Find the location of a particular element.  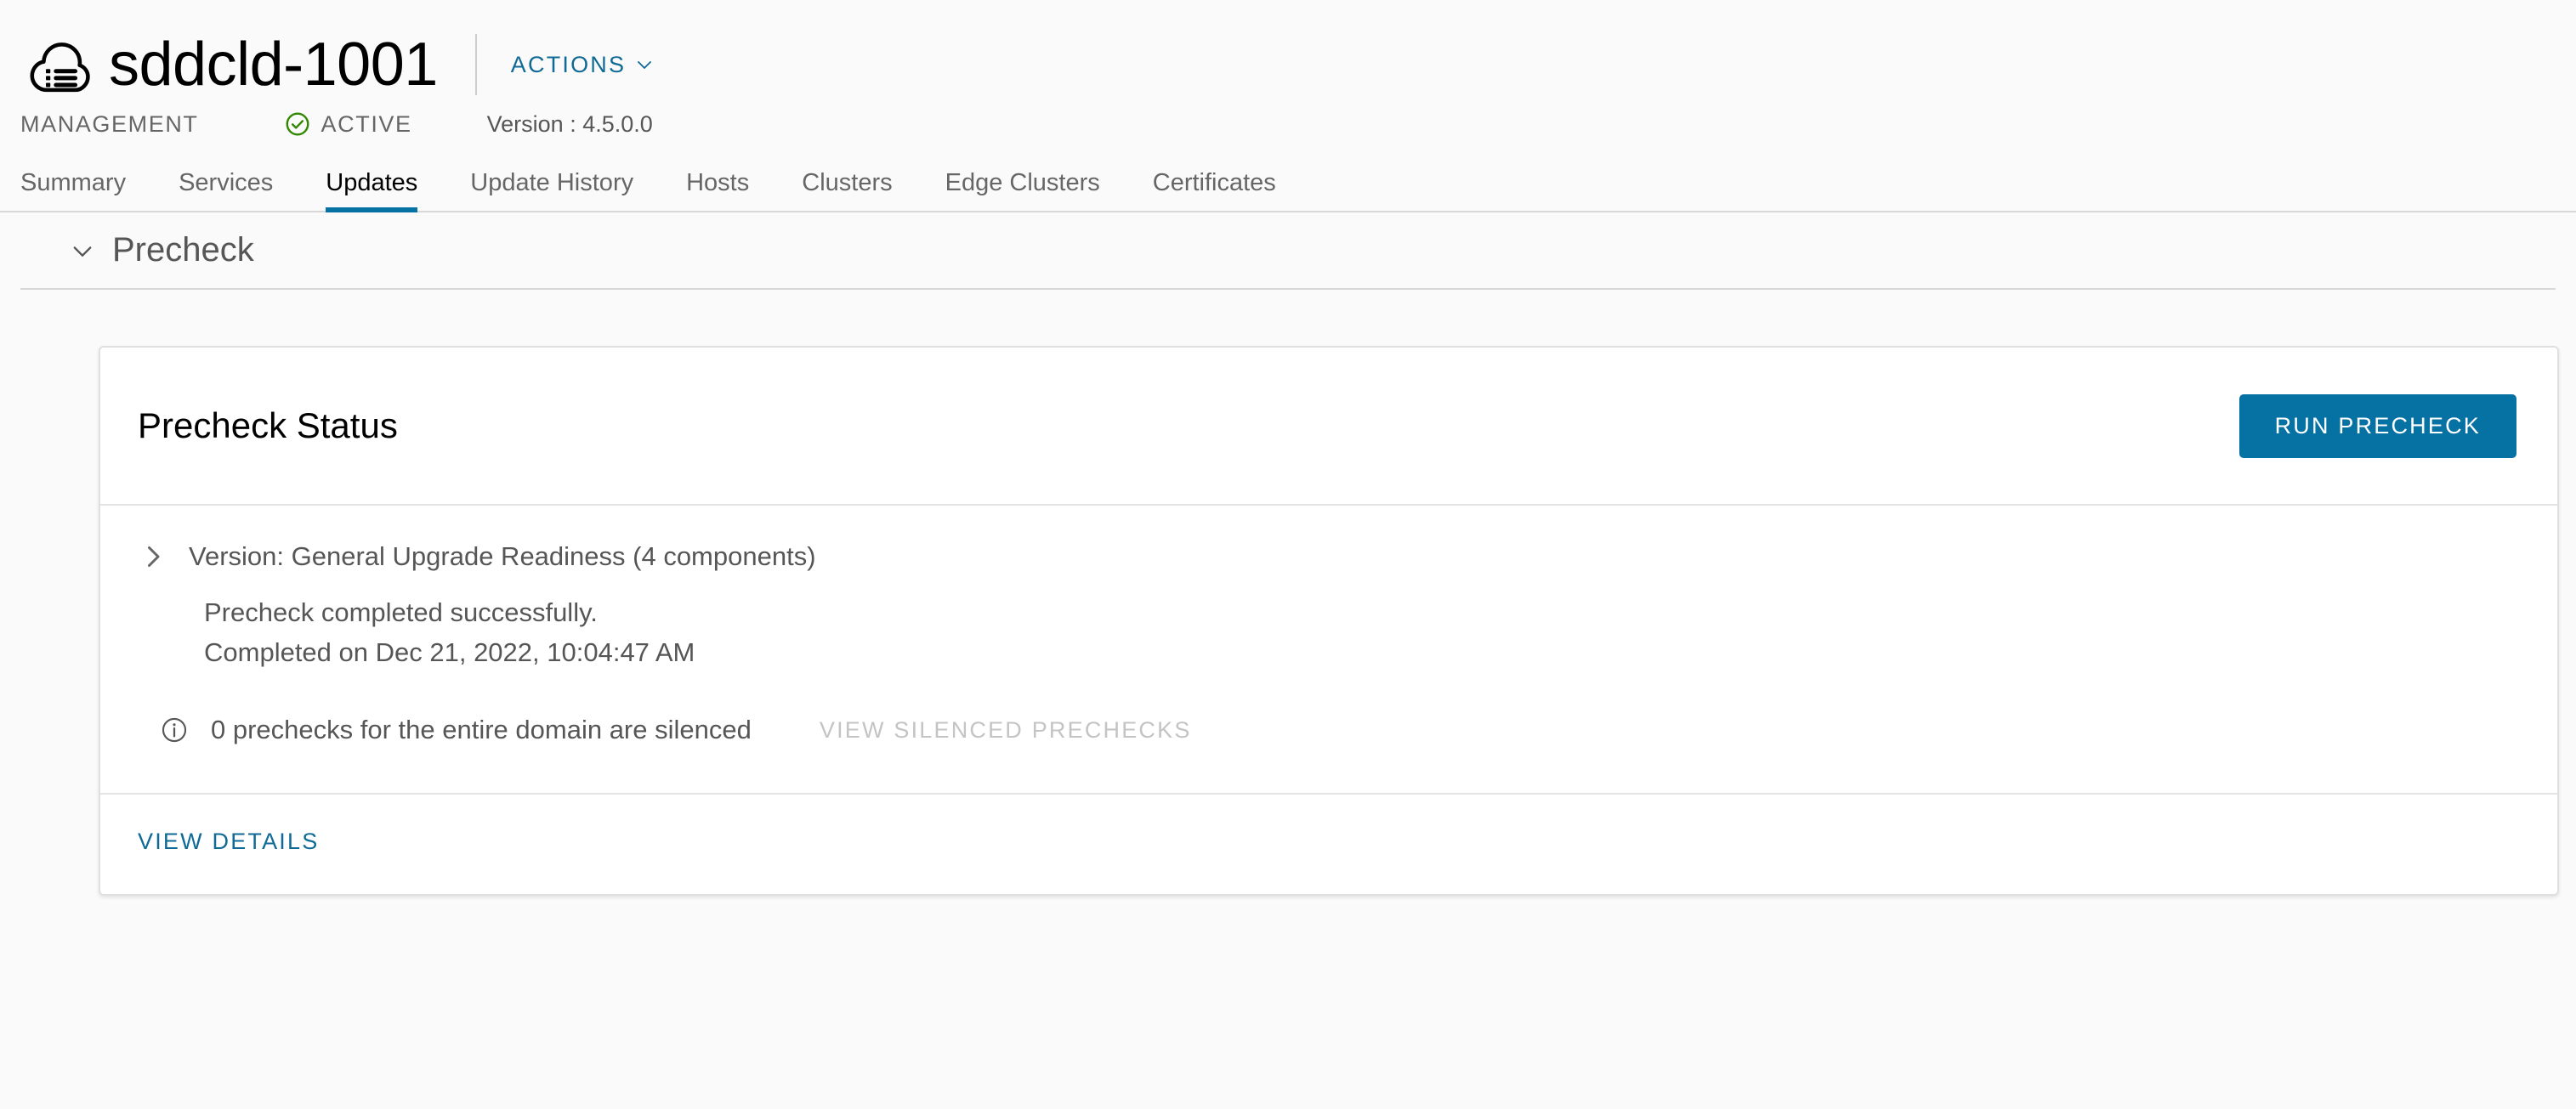

tab-clusters: Clusters is located at coordinates (847, 190).